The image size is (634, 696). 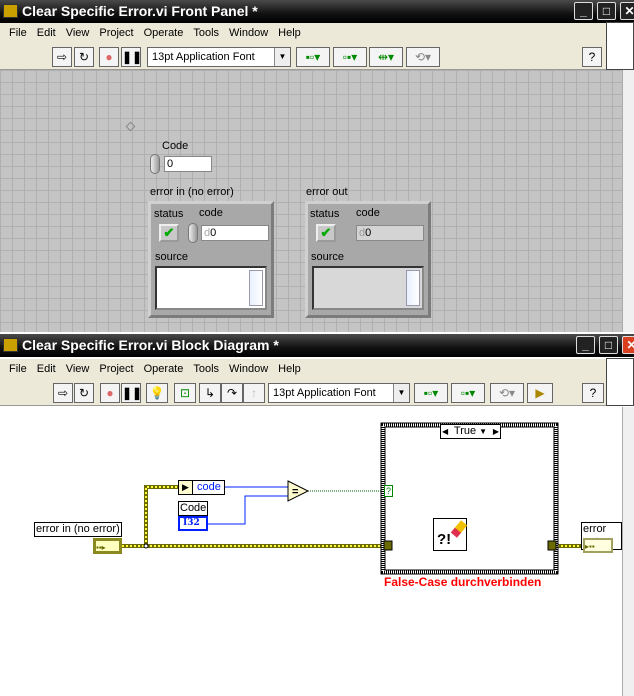 I want to click on front-panel-scrollbar, so click(x=628, y=201).